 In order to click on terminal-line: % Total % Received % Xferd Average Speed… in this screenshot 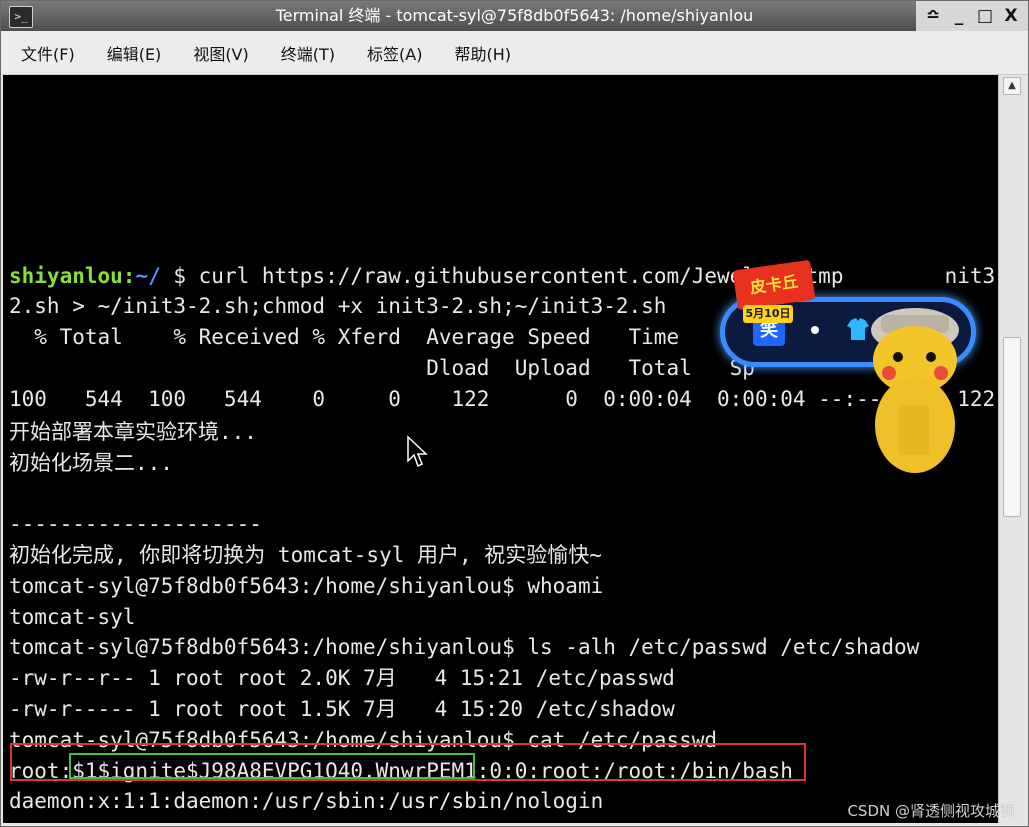, I will do `click(344, 337)`.